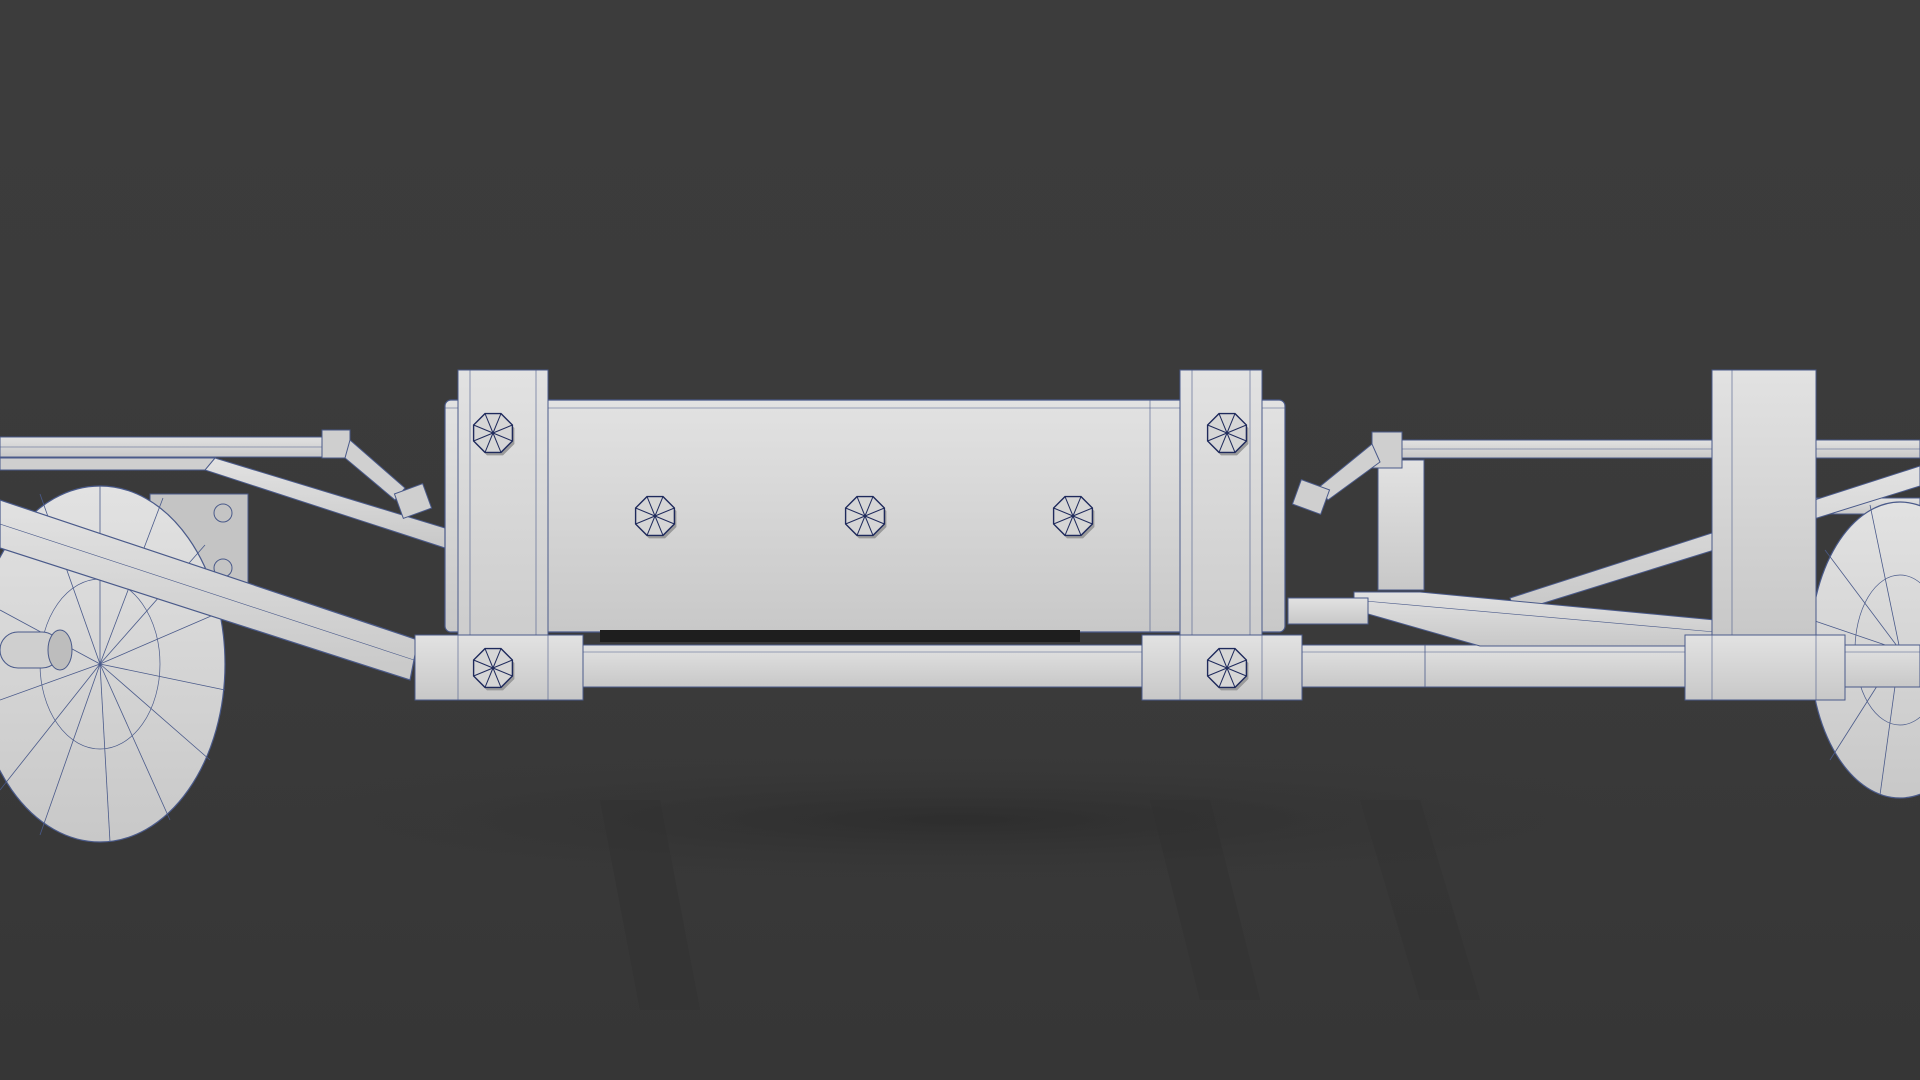 The height and width of the screenshot is (1080, 1920). What do you see at coordinates (1765, 667) in the screenshot?
I see `bracket-right` at bounding box center [1765, 667].